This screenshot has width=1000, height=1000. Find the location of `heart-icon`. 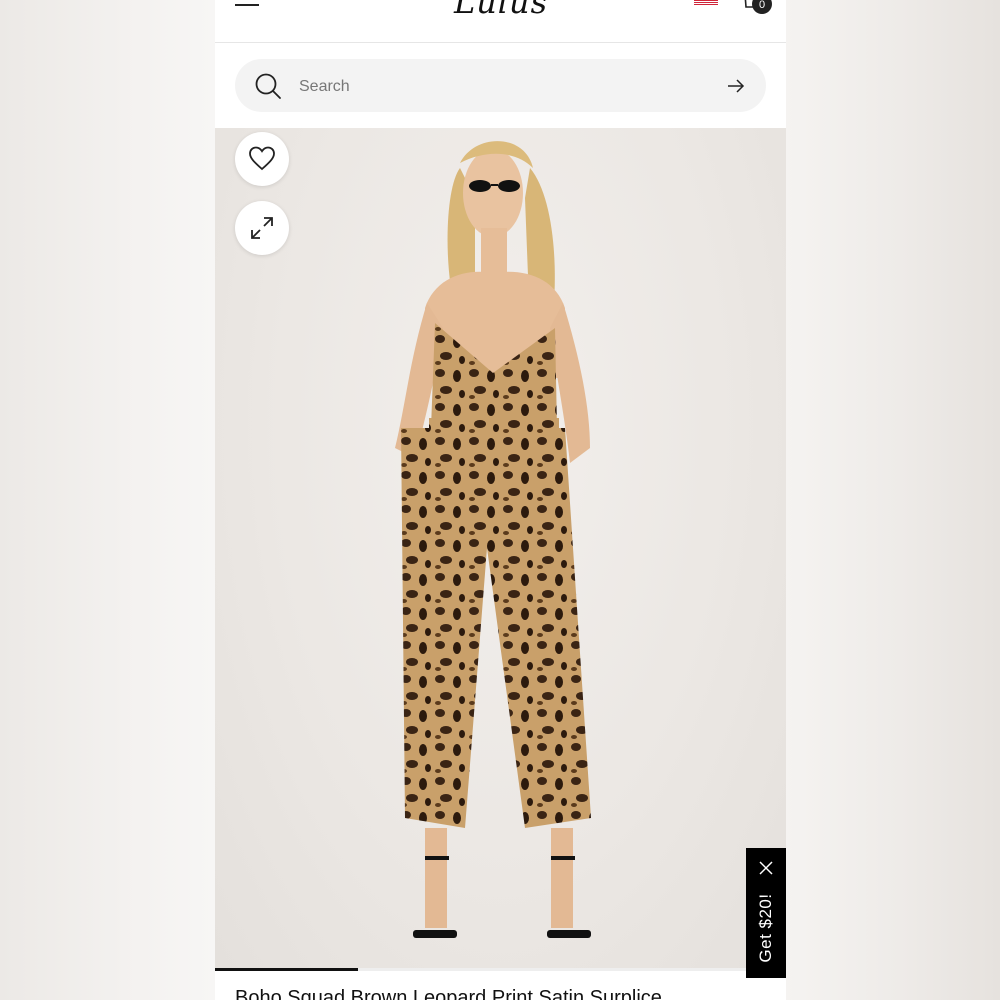

heart-icon is located at coordinates (262, 158).